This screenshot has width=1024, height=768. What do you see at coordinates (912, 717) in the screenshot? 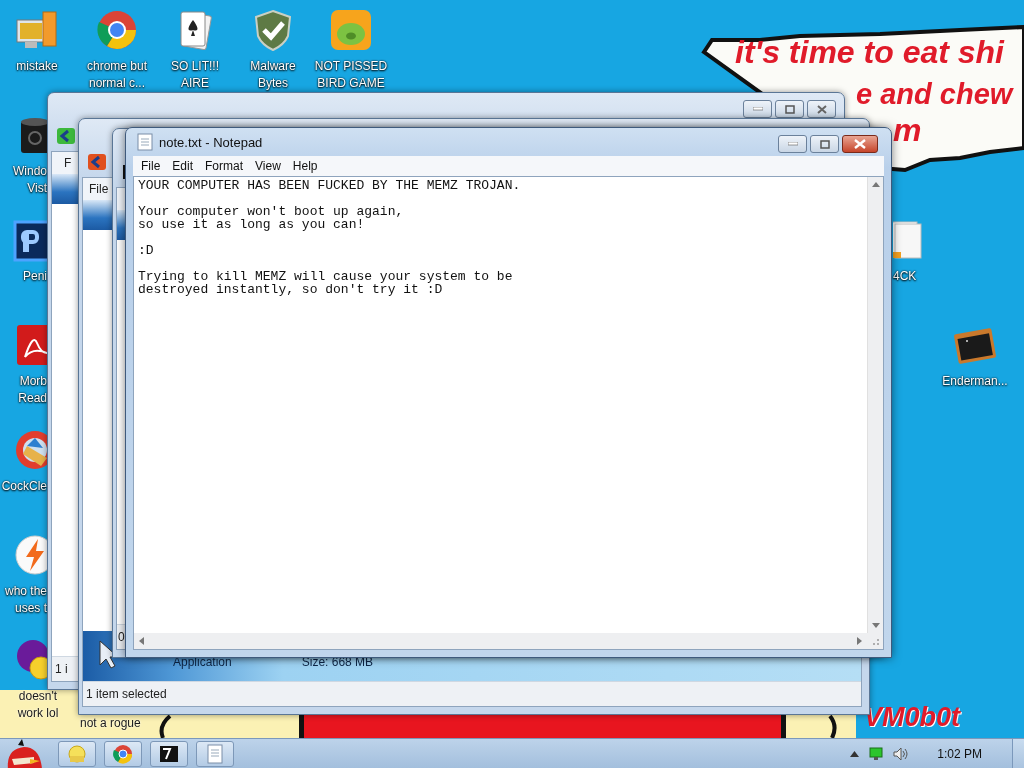
I see `wallpaper-signature: VM0b0t` at bounding box center [912, 717].